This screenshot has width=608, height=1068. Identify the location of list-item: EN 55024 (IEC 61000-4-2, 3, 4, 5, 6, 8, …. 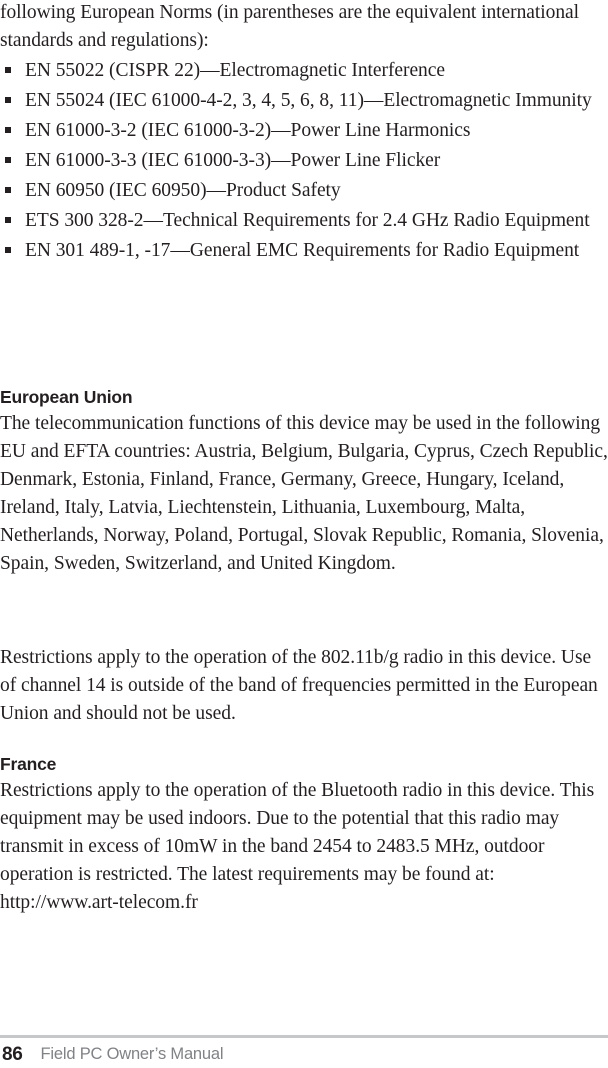
(300, 101).